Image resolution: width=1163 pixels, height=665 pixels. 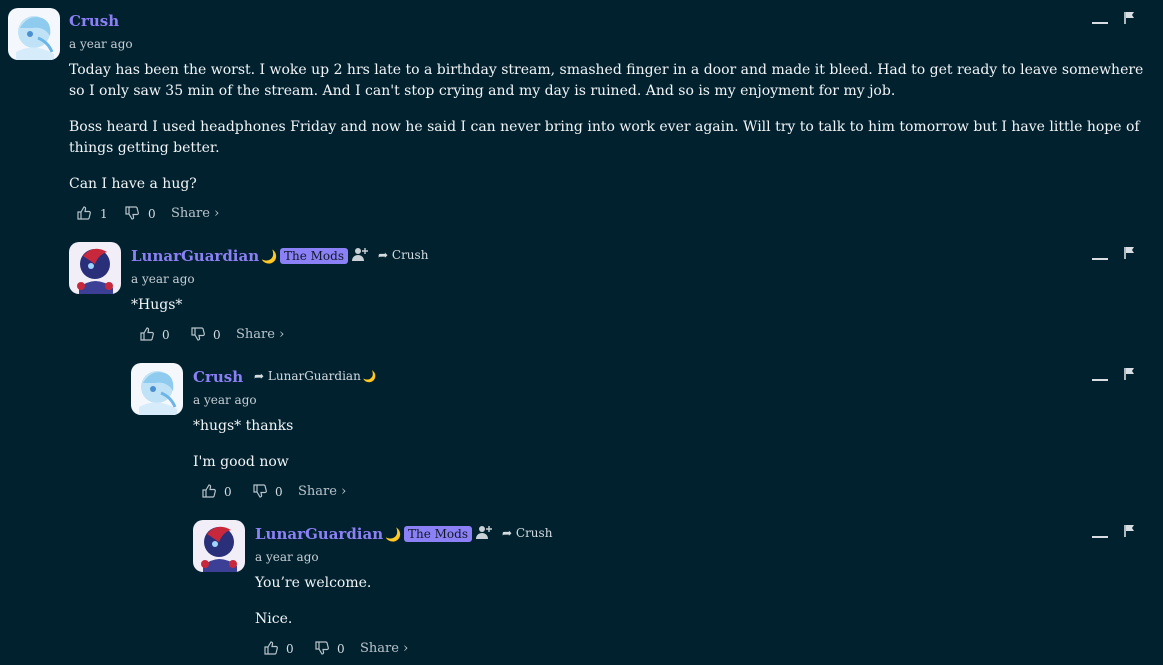 What do you see at coordinates (241, 462) in the screenshot?
I see `comment-paragraph: I'm good now` at bounding box center [241, 462].